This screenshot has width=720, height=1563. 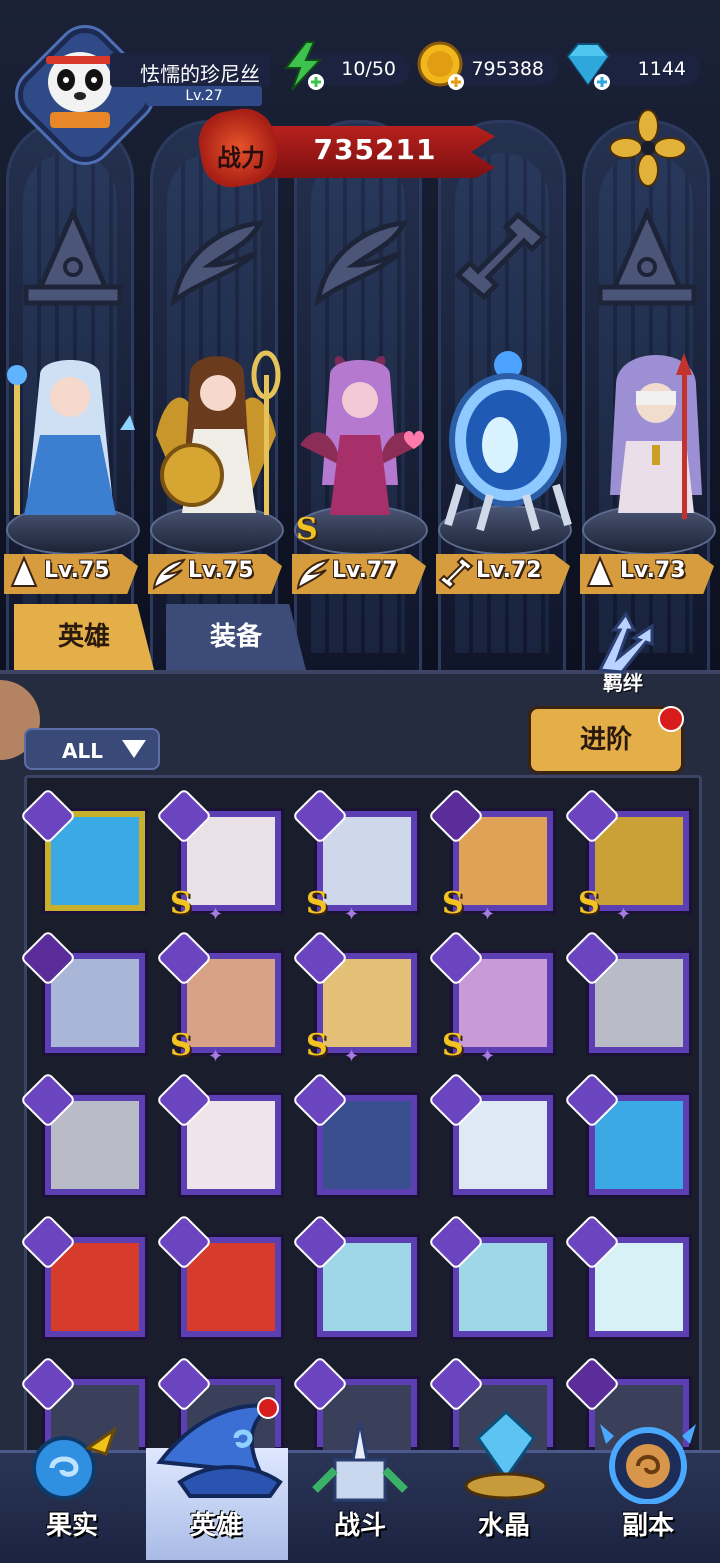 What do you see at coordinates (653, 445) in the screenshot?
I see `nun-hero` at bounding box center [653, 445].